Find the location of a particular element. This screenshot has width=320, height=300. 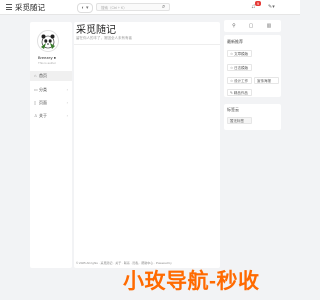

user-menu-button: ✎▾ is located at coordinates (274, 7).